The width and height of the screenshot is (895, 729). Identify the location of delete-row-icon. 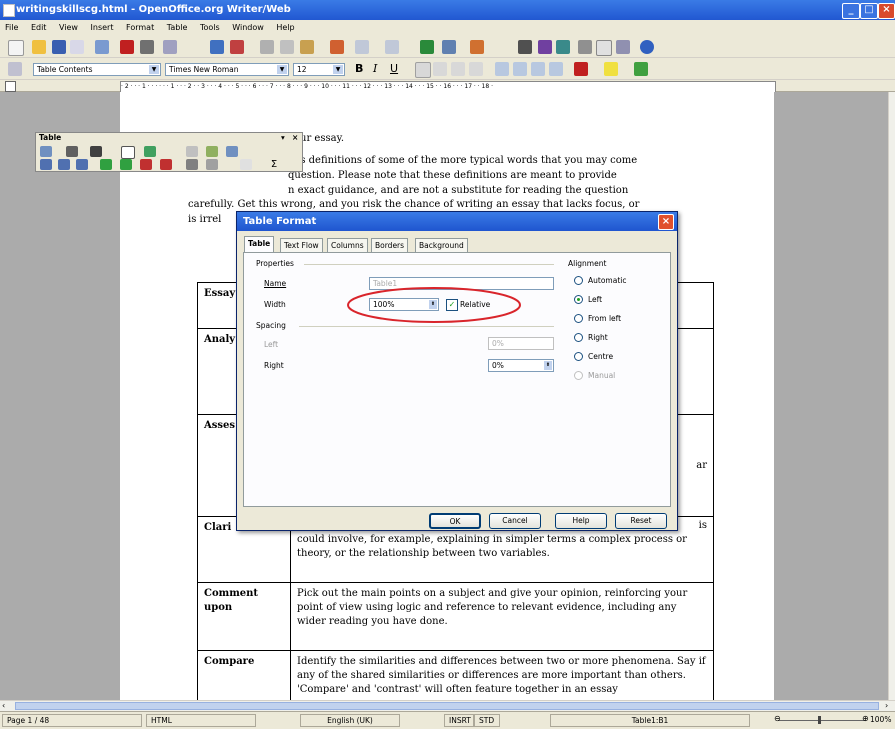
(146, 164).